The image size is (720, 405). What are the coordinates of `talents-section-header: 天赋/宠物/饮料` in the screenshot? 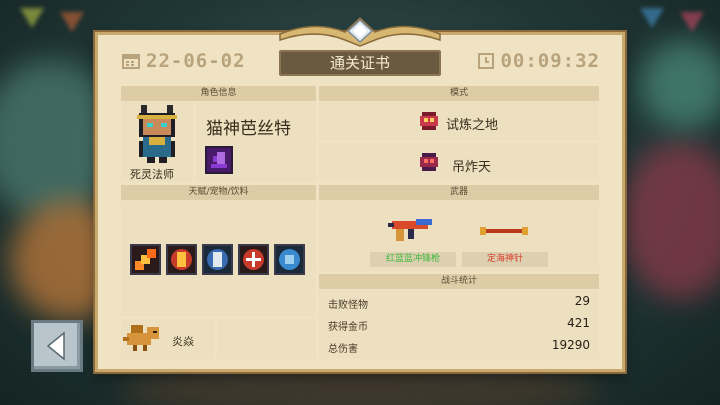 It's located at (218, 192).